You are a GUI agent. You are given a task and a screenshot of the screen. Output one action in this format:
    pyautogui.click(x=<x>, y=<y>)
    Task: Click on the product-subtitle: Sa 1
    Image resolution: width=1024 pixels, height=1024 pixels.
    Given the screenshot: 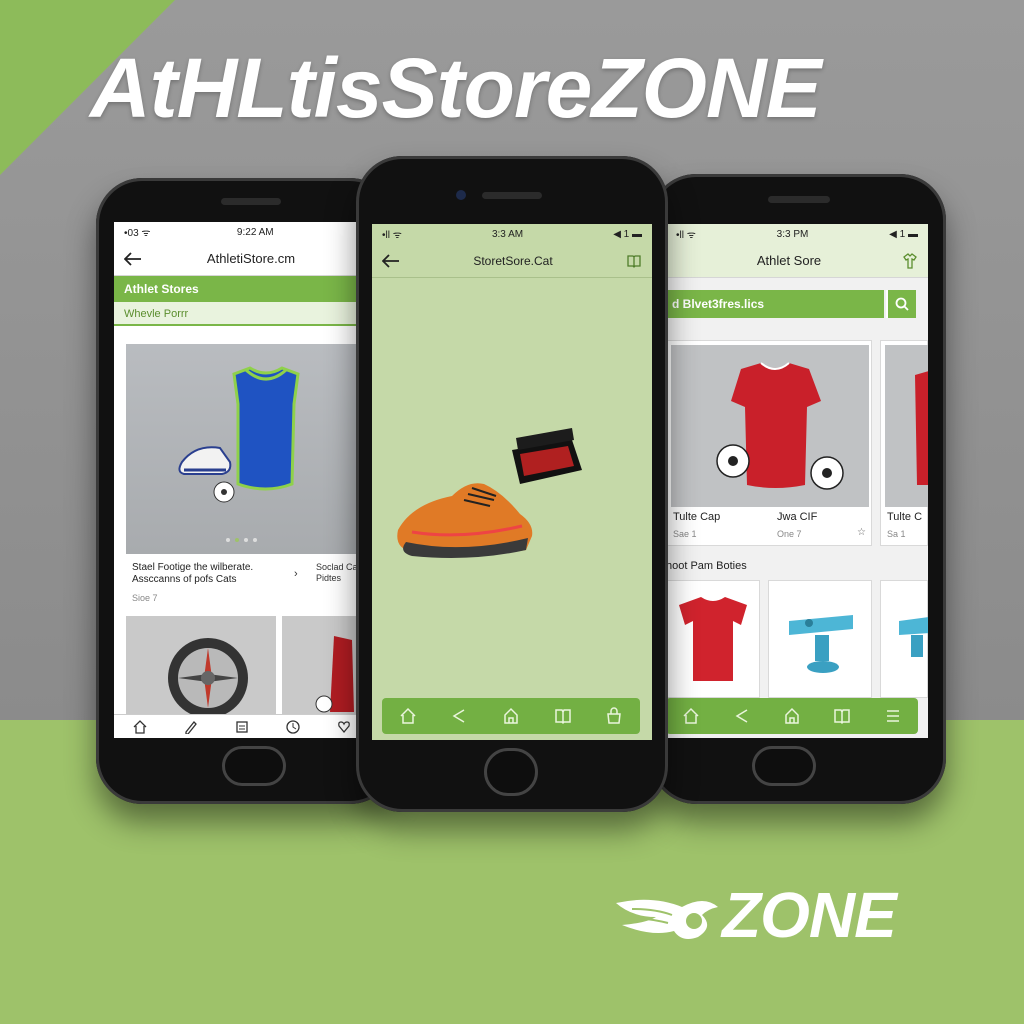 What is the action you would take?
    pyautogui.click(x=896, y=534)
    